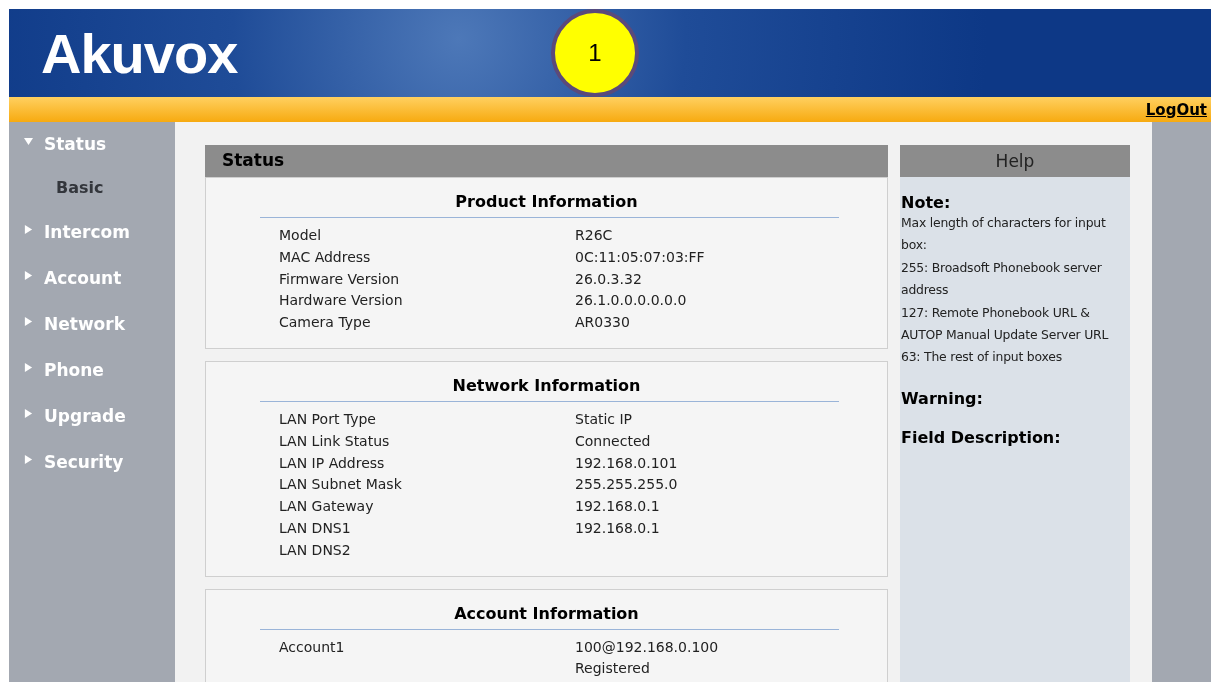 The height and width of the screenshot is (682, 1211). What do you see at coordinates (326, 506) in the screenshot?
I see `field-label: LAN Gateway` at bounding box center [326, 506].